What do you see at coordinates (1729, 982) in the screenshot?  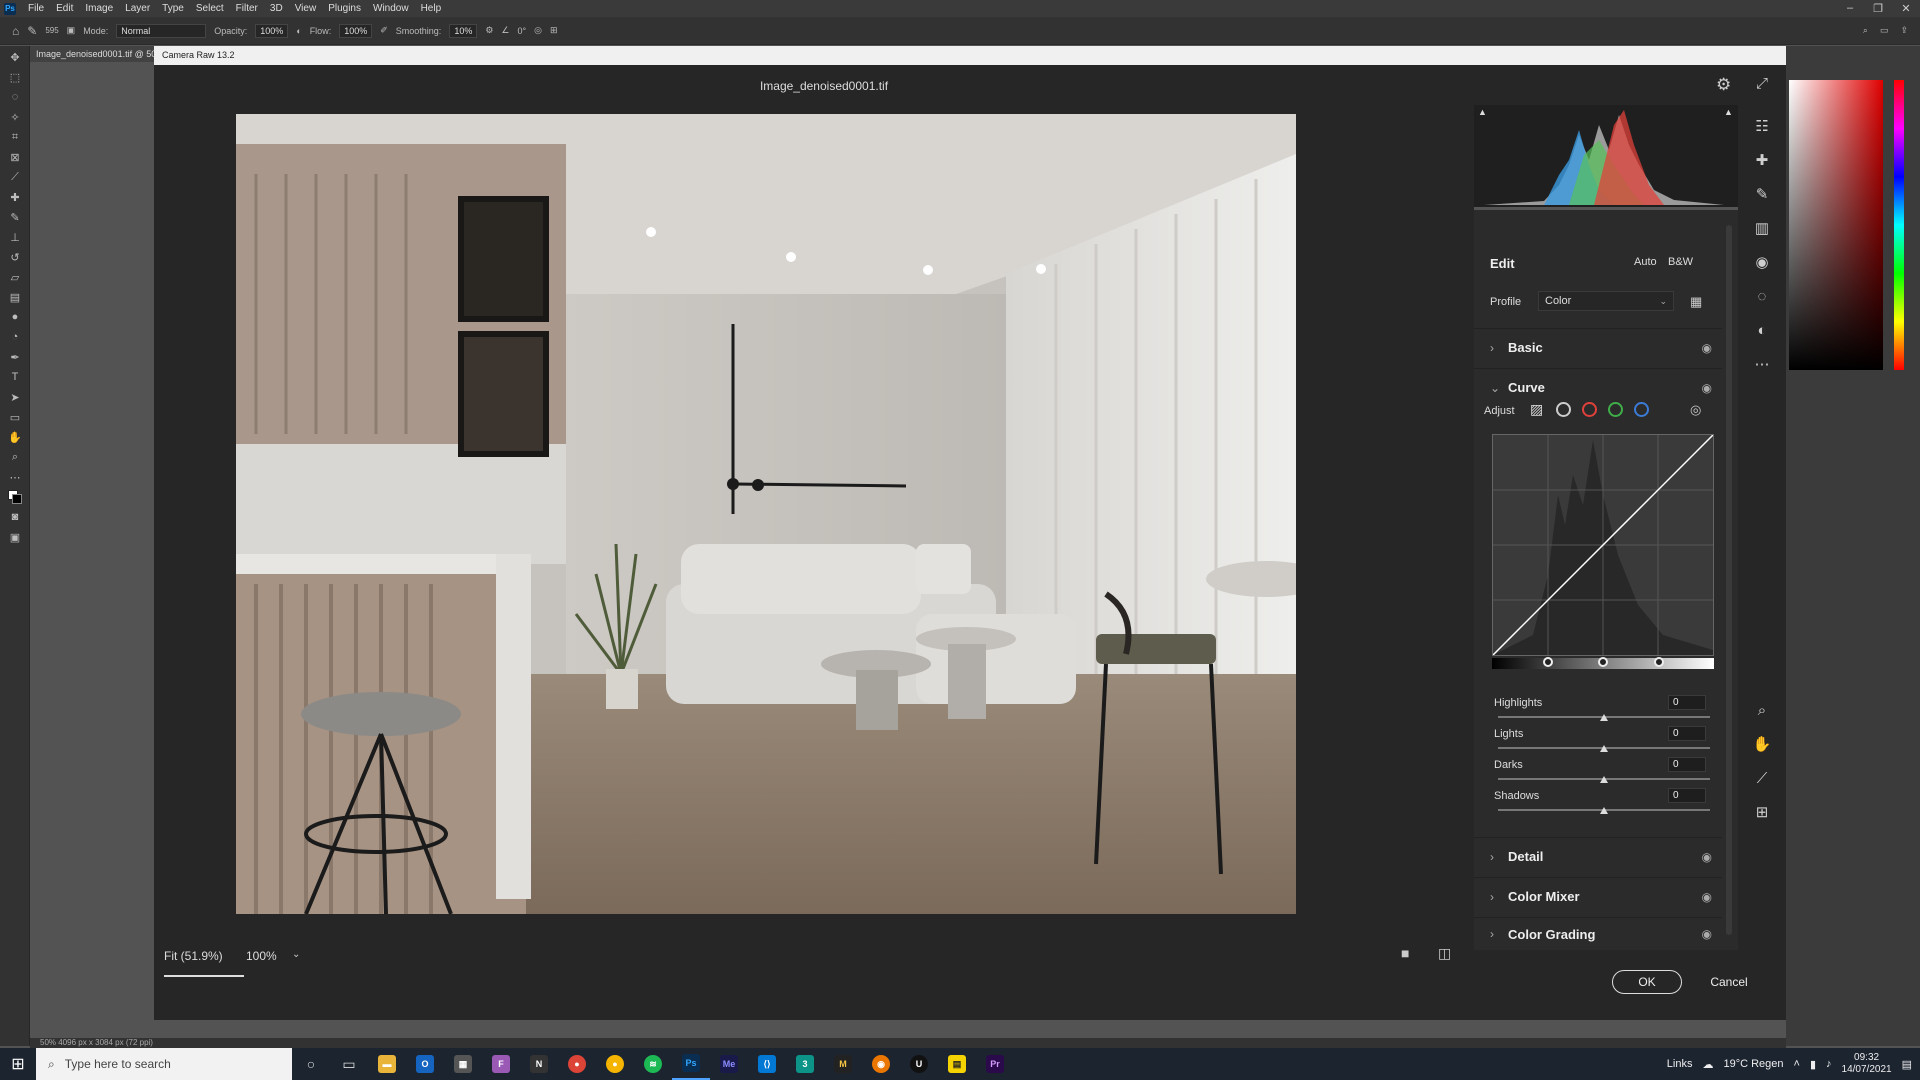 I see `cancel-button: Cancel` at bounding box center [1729, 982].